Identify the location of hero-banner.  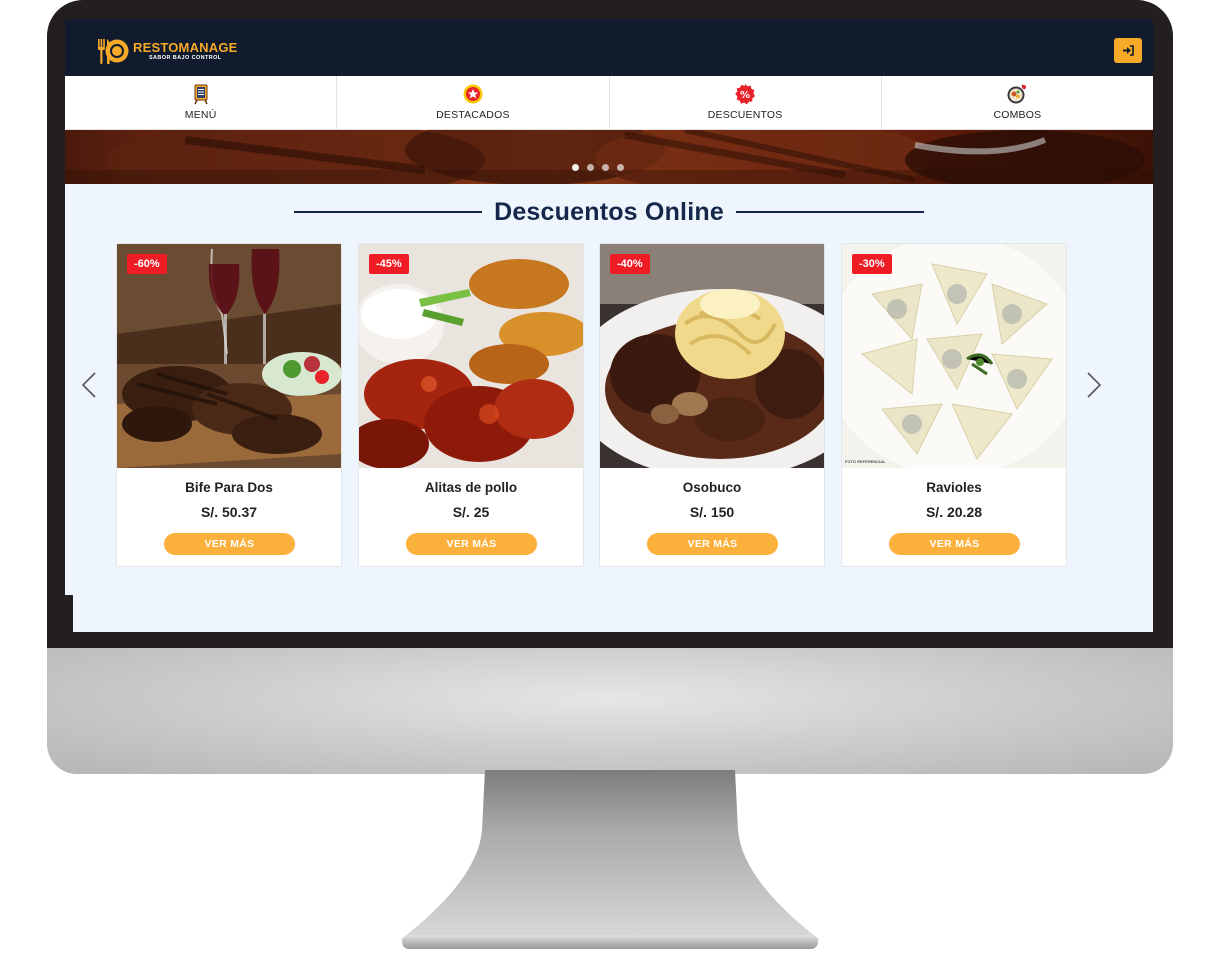
(609, 157).